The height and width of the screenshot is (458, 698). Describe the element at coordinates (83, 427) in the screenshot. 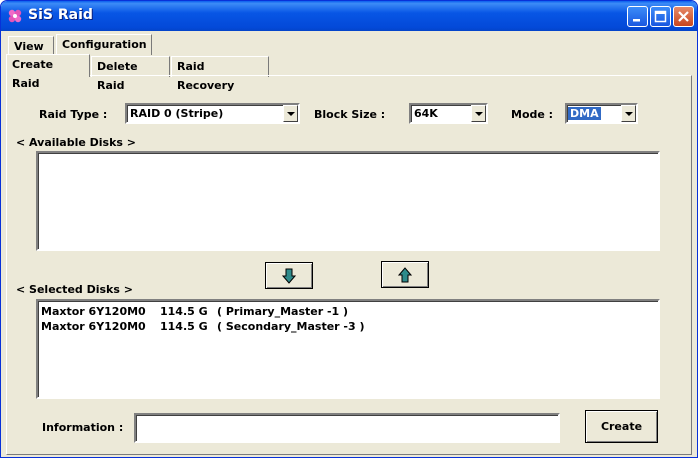

I see `information-label: Information :` at that location.